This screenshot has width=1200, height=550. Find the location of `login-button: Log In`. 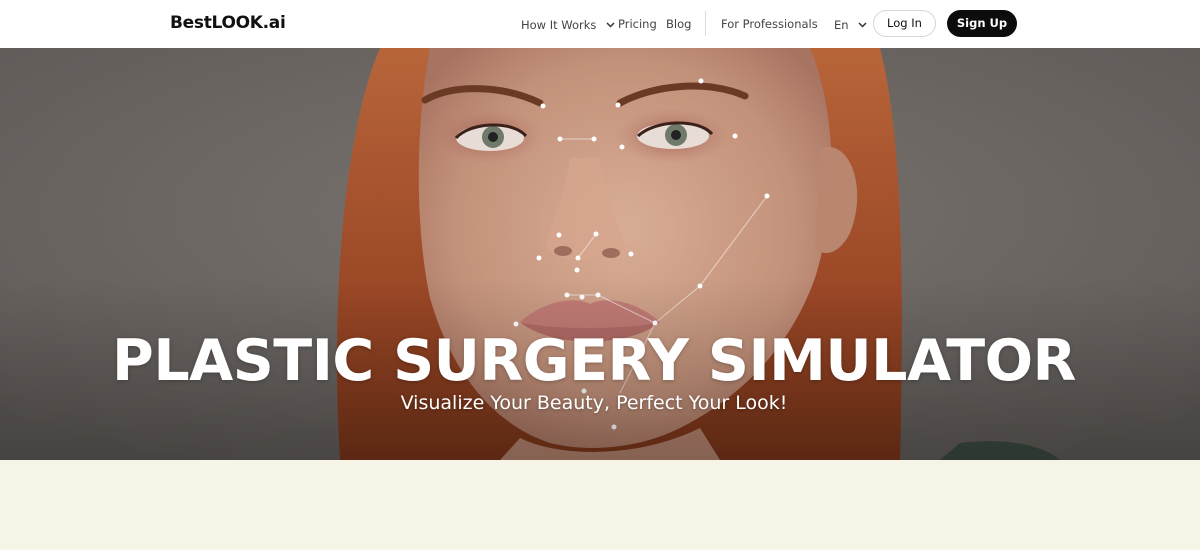

login-button: Log In is located at coordinates (904, 23).